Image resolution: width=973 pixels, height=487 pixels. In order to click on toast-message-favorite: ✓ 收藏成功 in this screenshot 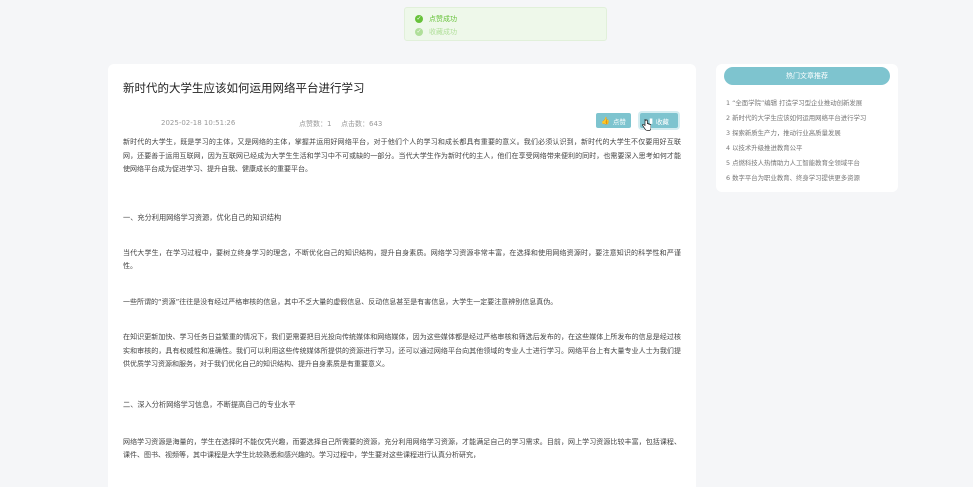, I will do `click(436, 31)`.